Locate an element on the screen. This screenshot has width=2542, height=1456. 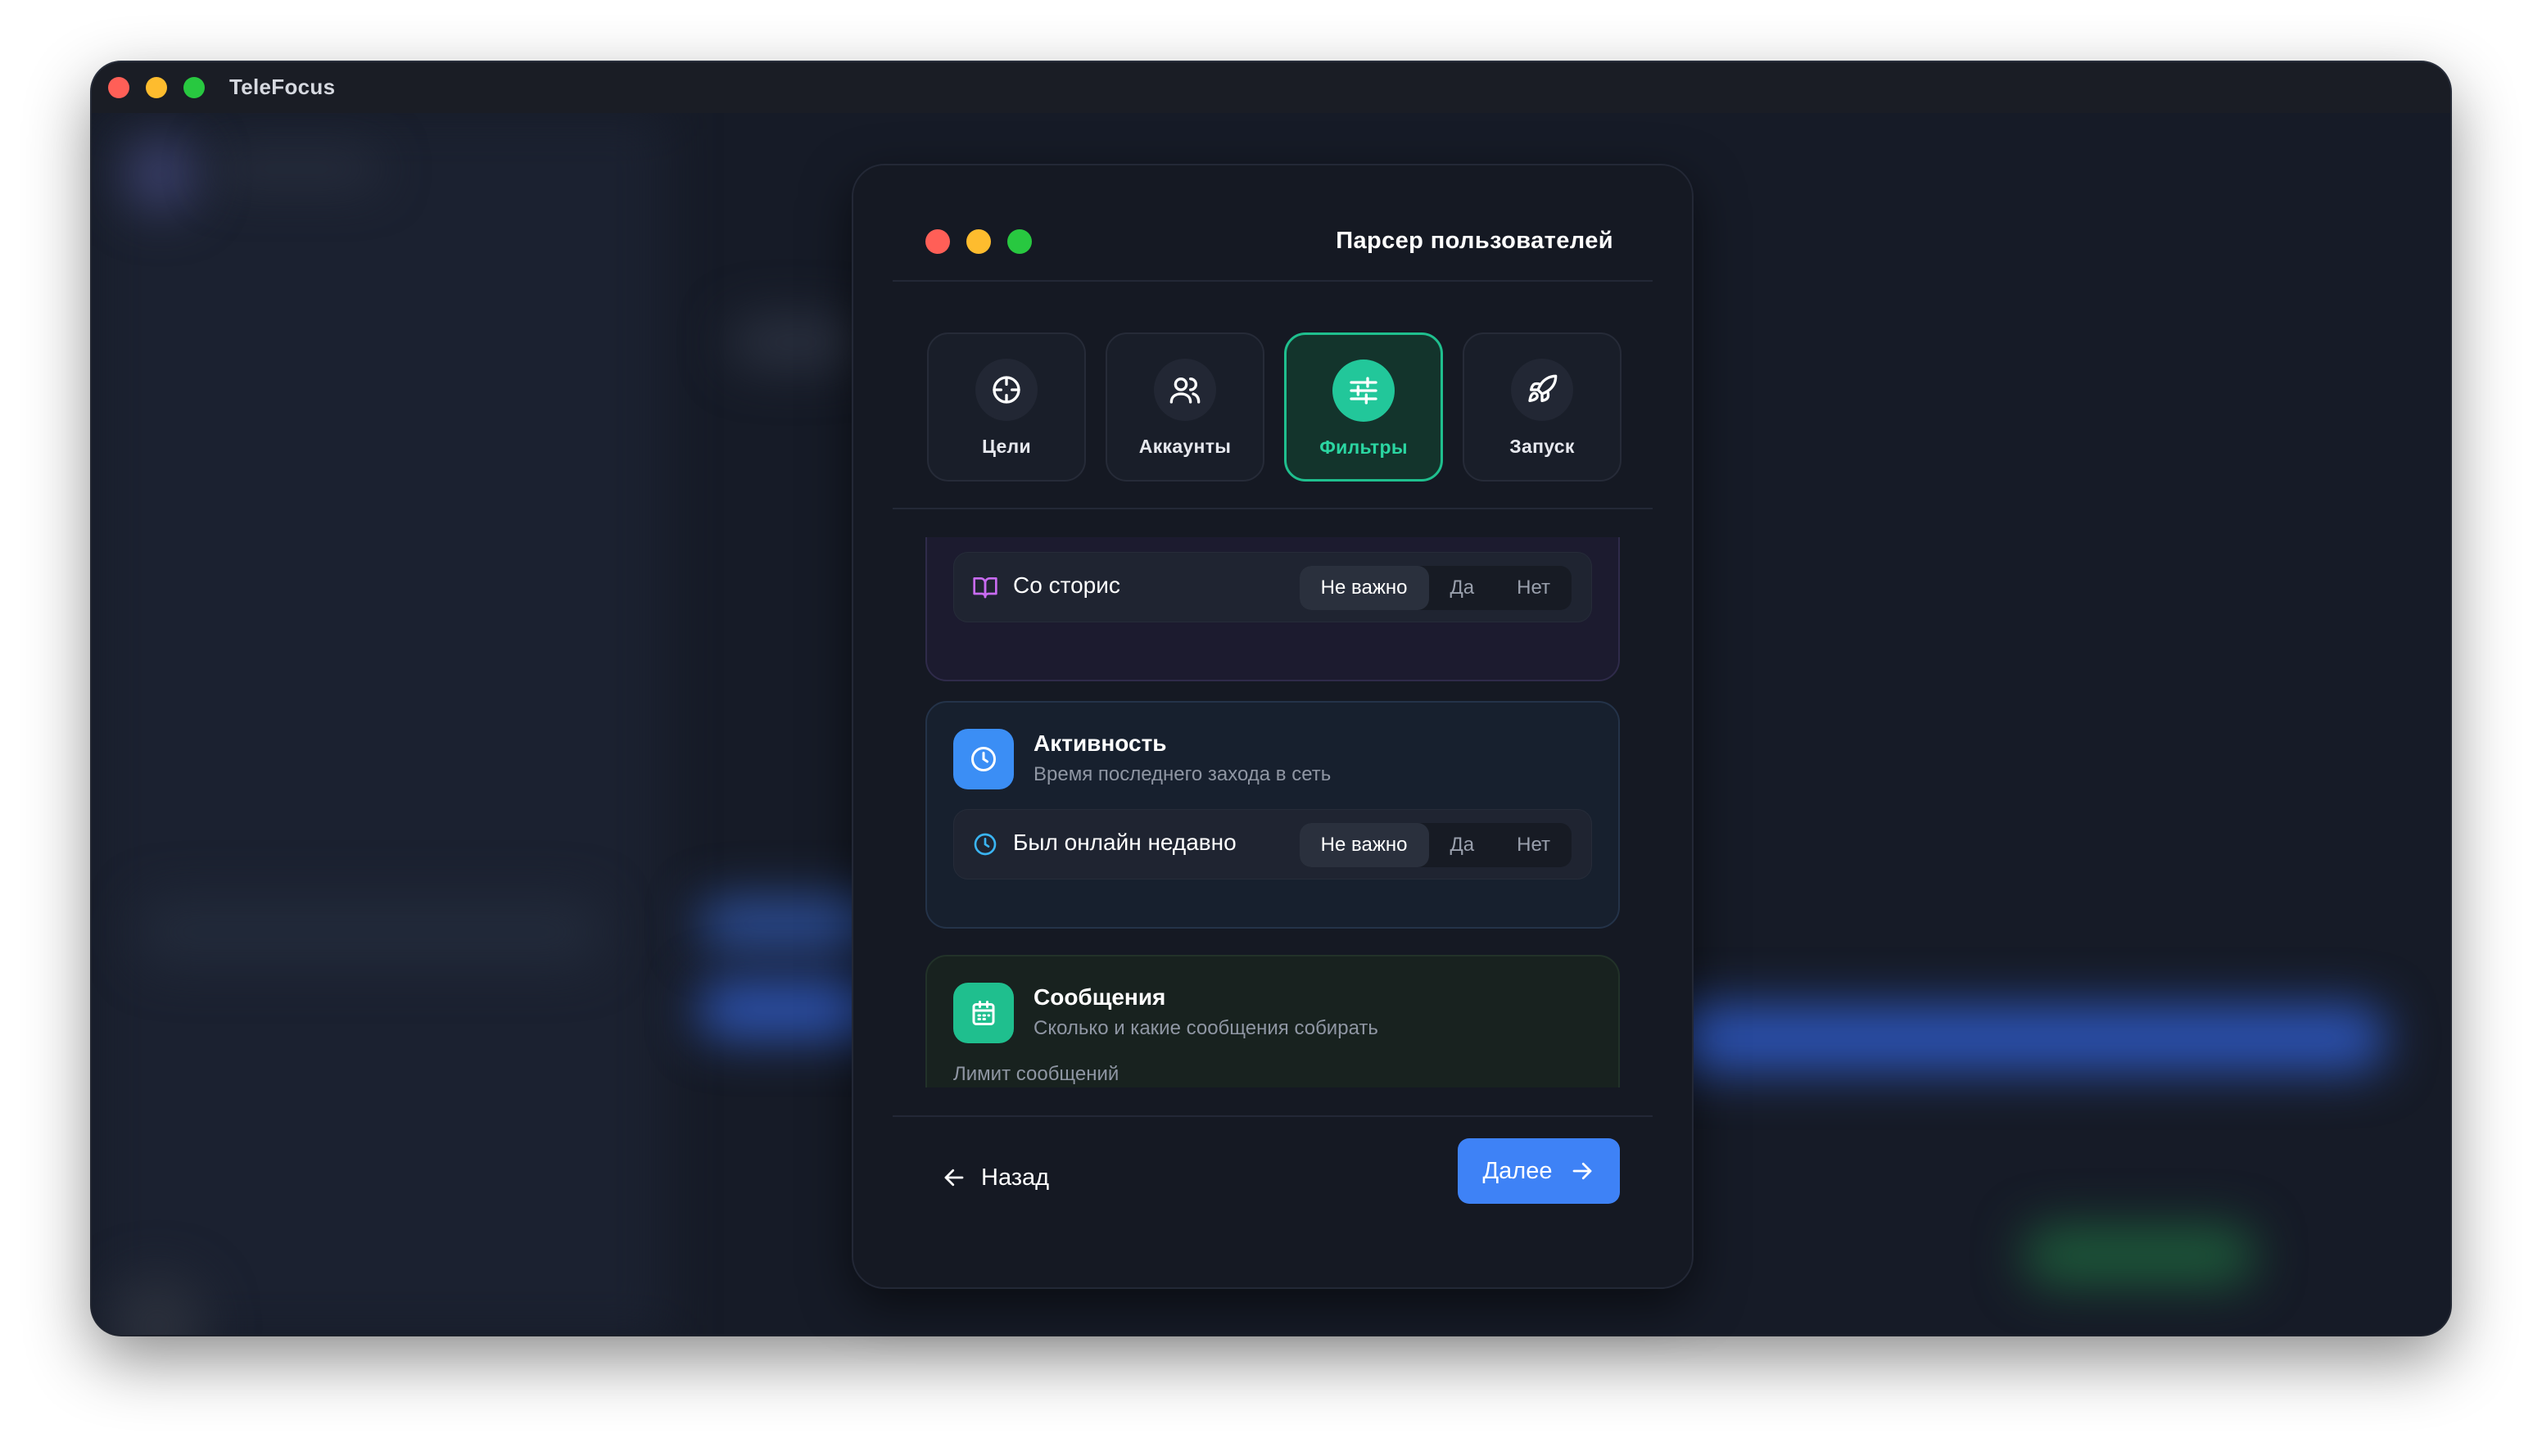
stories-filter-label: Со сторис is located at coordinates (1067, 585).